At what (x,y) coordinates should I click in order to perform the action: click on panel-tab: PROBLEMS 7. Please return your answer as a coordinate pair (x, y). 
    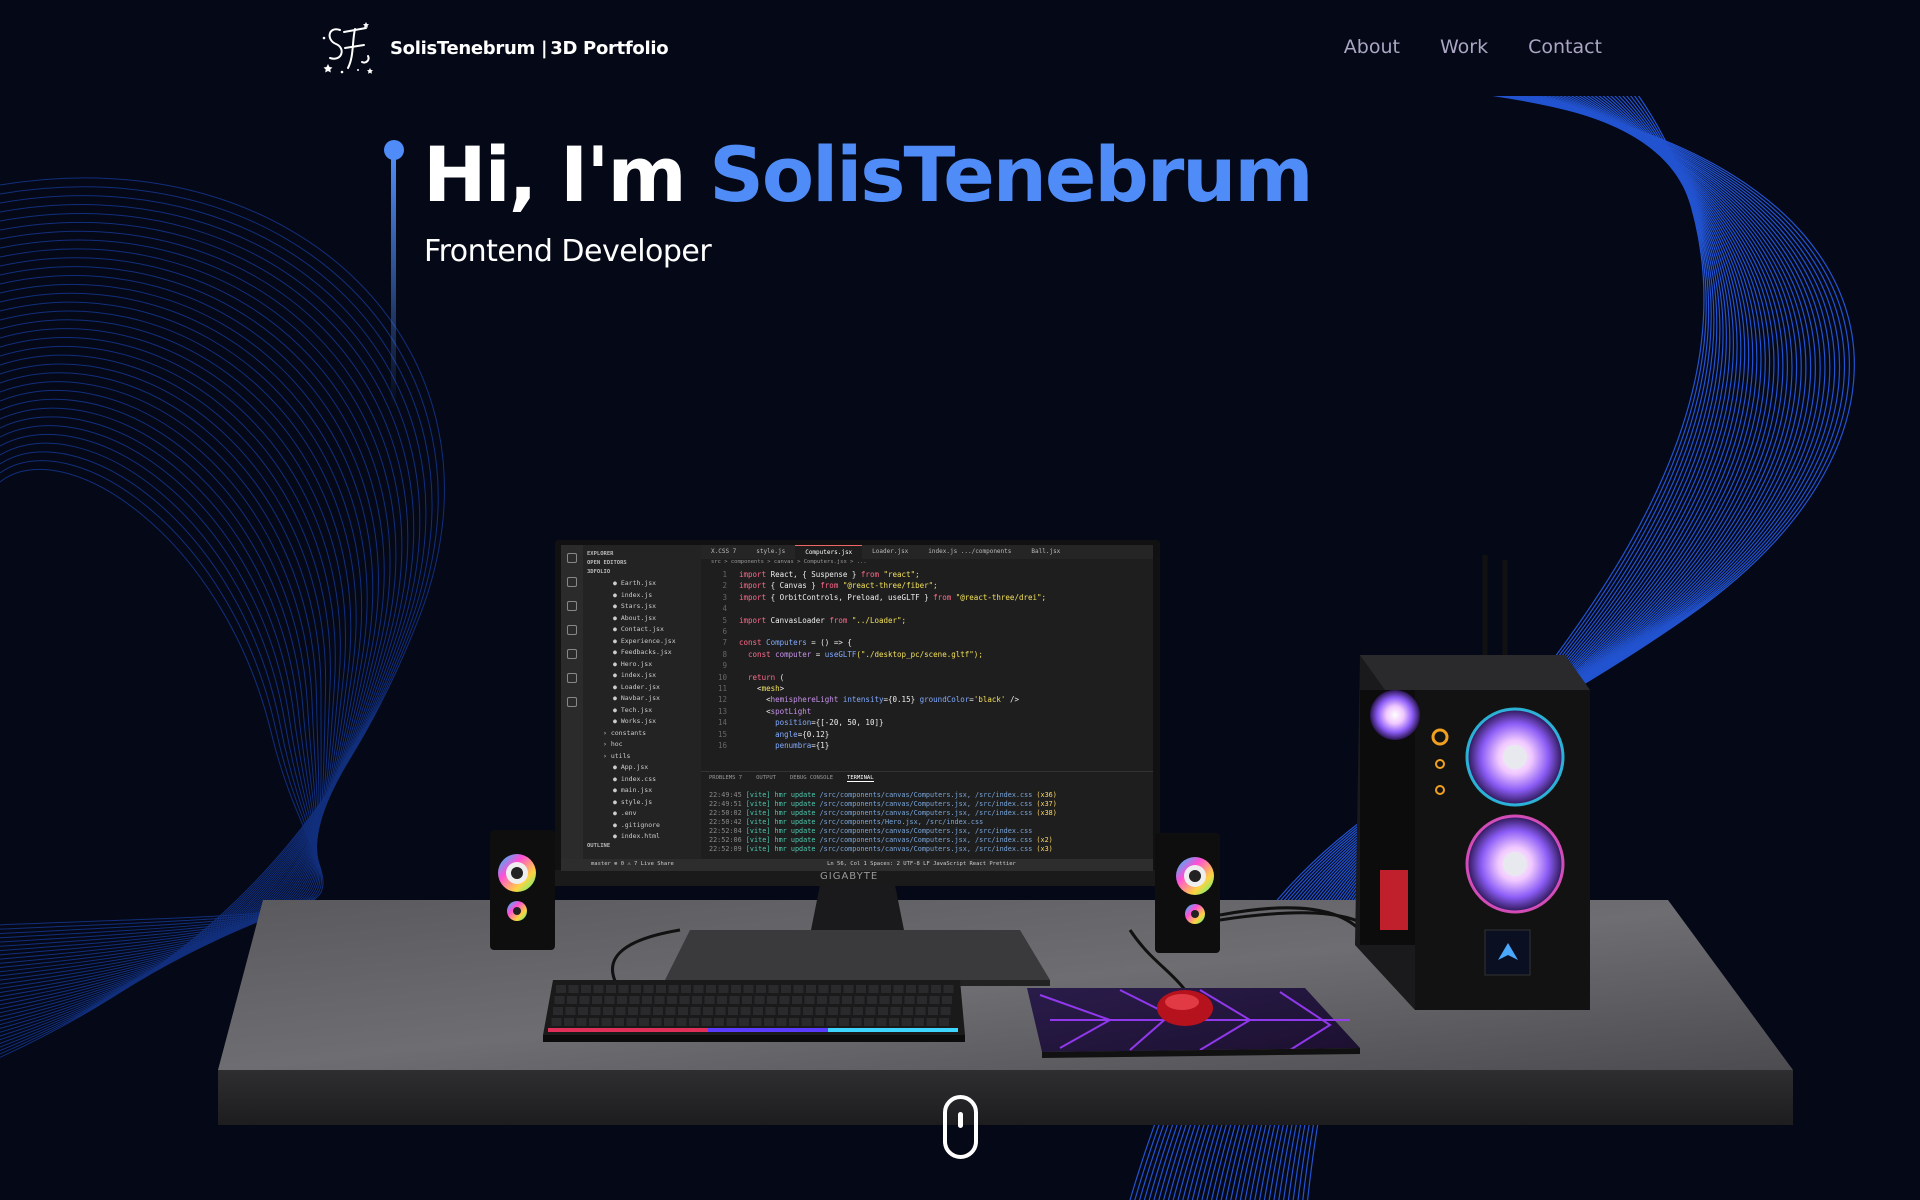
    Looking at the image, I should click on (726, 778).